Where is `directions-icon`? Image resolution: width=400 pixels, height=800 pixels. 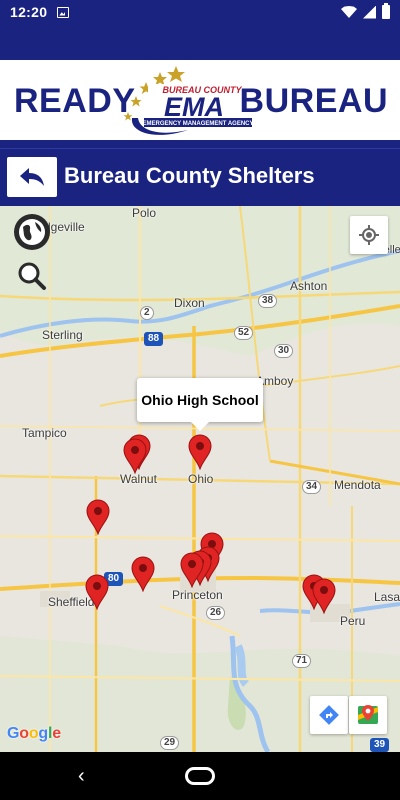
directions-icon is located at coordinates (329, 715).